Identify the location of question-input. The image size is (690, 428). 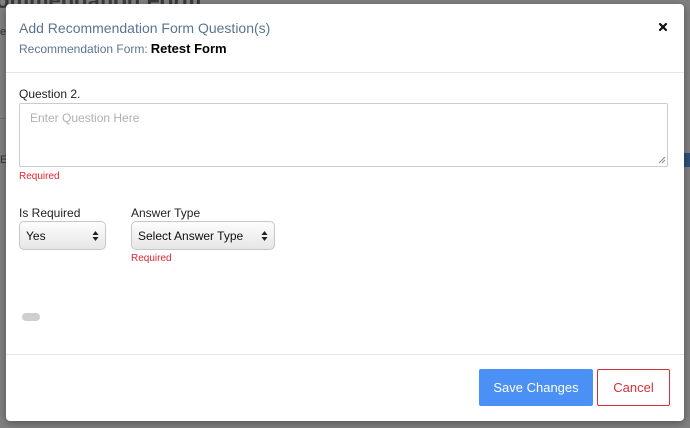
(343, 135).